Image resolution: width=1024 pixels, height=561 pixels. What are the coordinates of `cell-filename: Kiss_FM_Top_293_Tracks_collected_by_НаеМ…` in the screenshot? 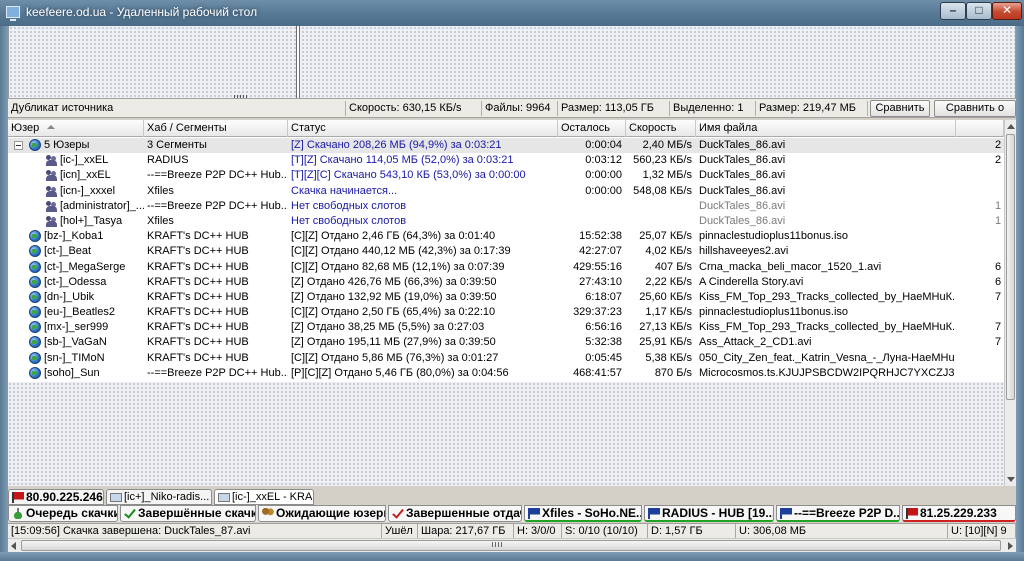 It's located at (827, 327).